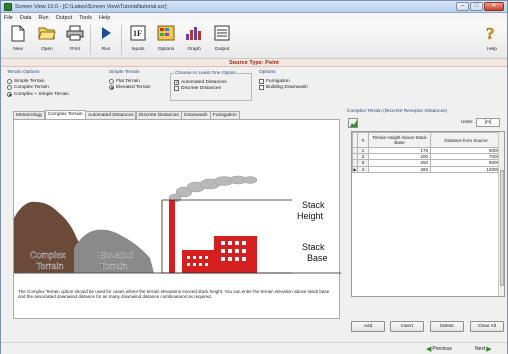 This screenshot has height=354, width=508. What do you see at coordinates (166, 49) in the screenshot?
I see `options-label: Options` at bounding box center [166, 49].